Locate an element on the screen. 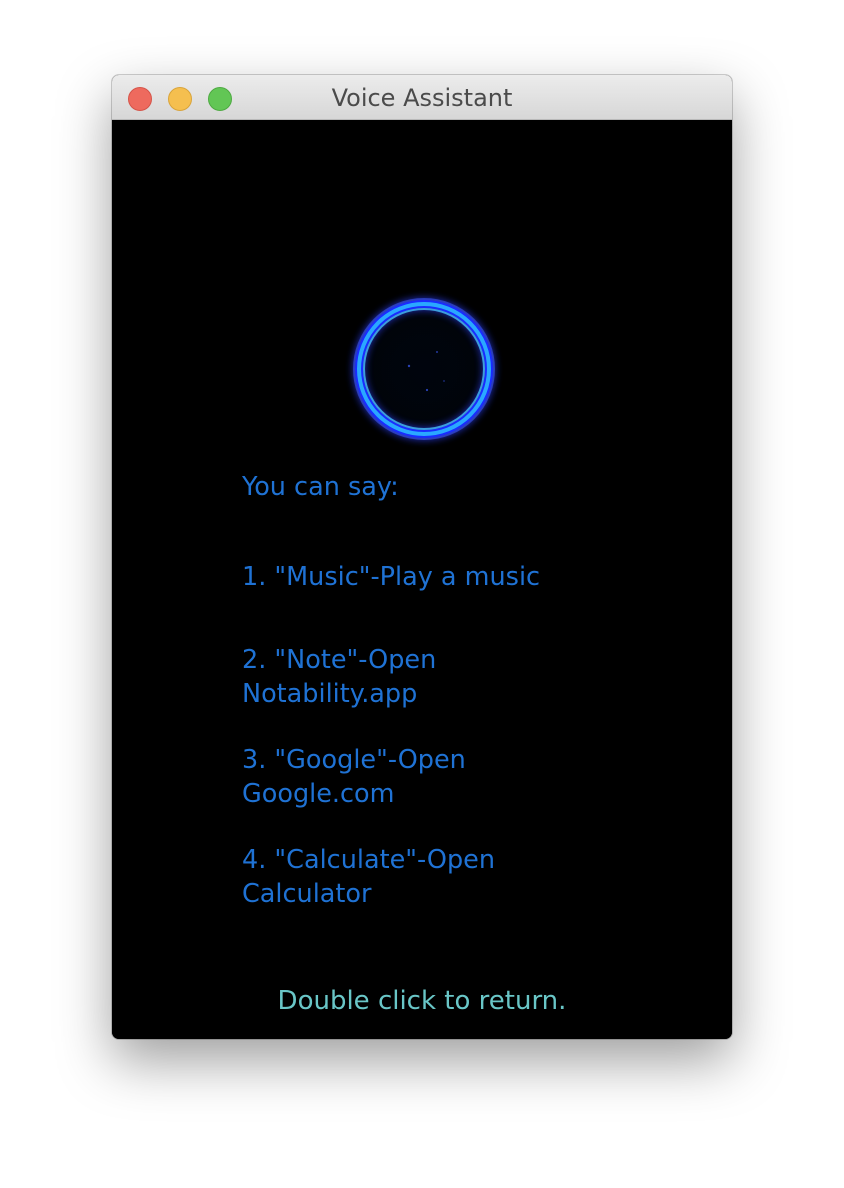 Image resolution: width=844 pixels, height=1188 pixels. window-title: Voice Assistant is located at coordinates (422, 98).